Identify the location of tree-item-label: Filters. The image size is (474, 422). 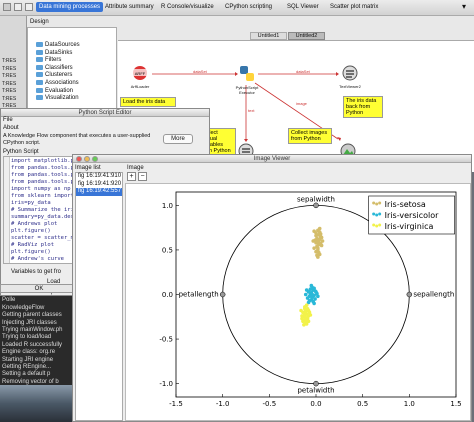
(53, 60).